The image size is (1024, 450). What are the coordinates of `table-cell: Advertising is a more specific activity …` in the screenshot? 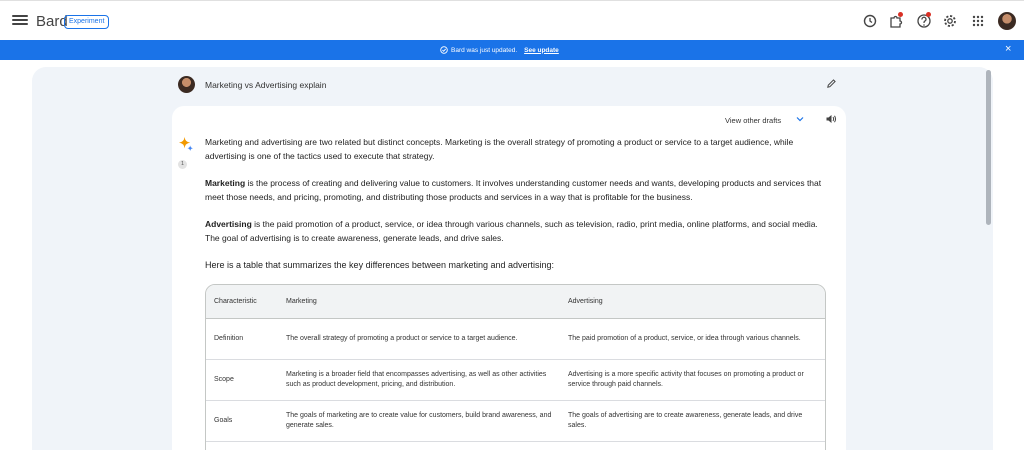 It's located at (692, 380).